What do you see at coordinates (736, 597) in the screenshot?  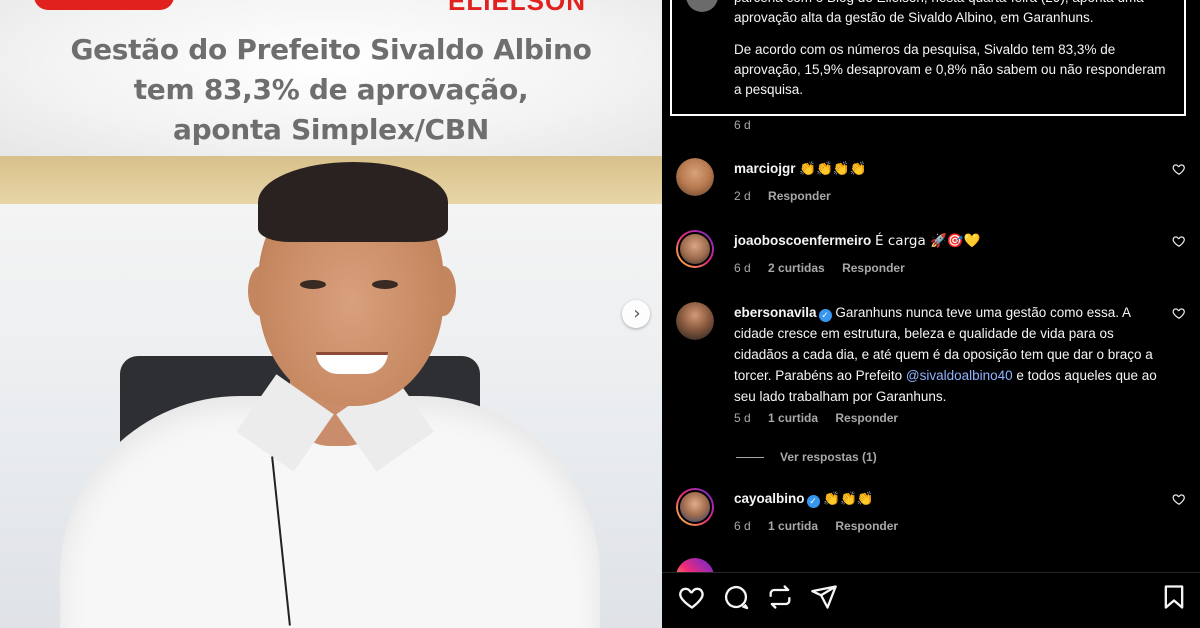 I see `comment-icon` at bounding box center [736, 597].